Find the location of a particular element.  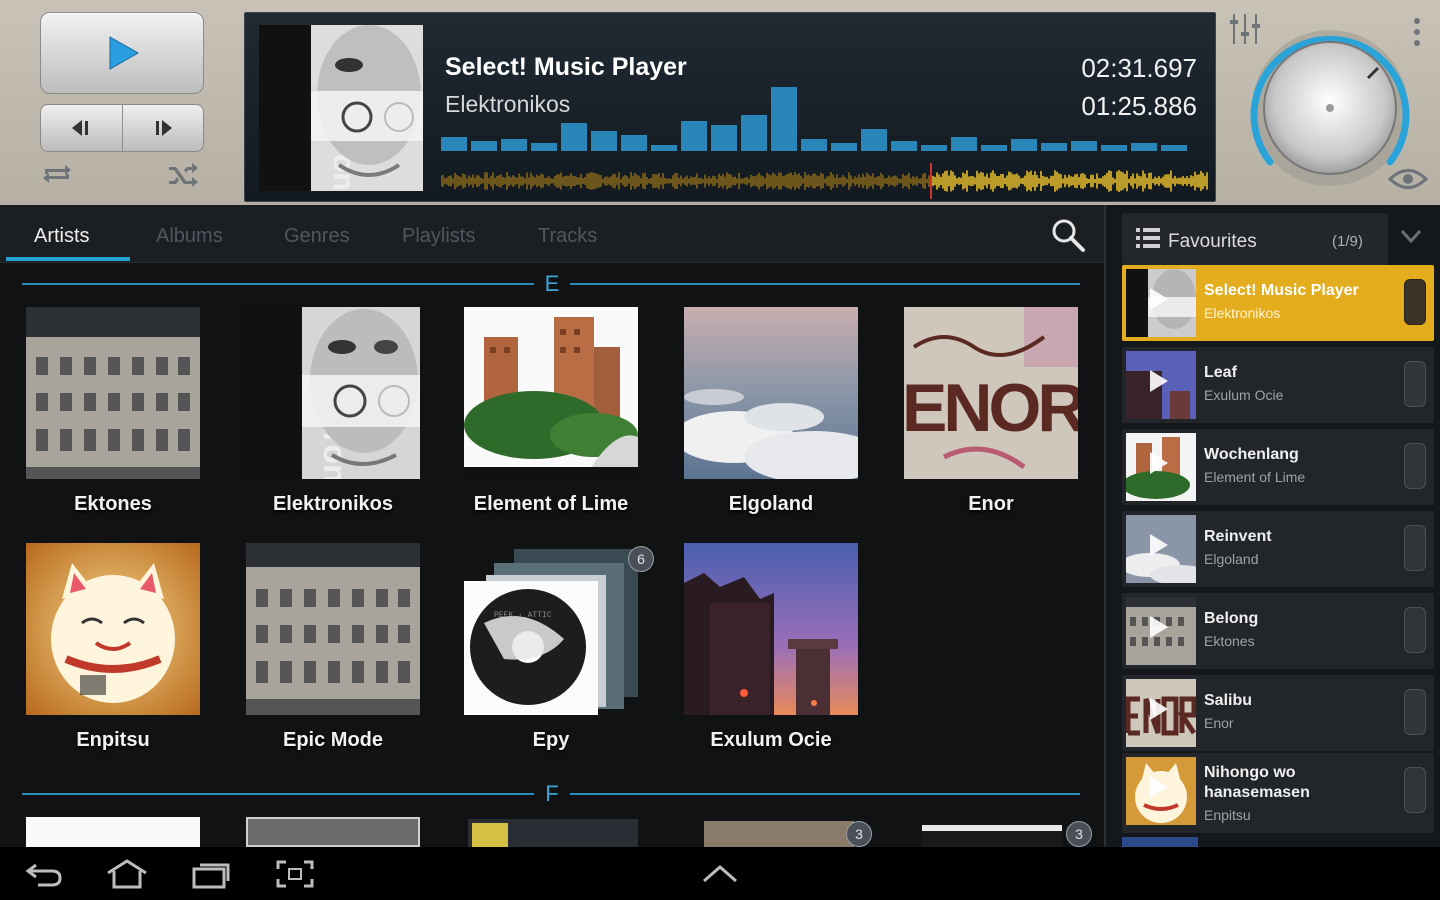

artist-name: Enpitsu is located at coordinates (113, 740).